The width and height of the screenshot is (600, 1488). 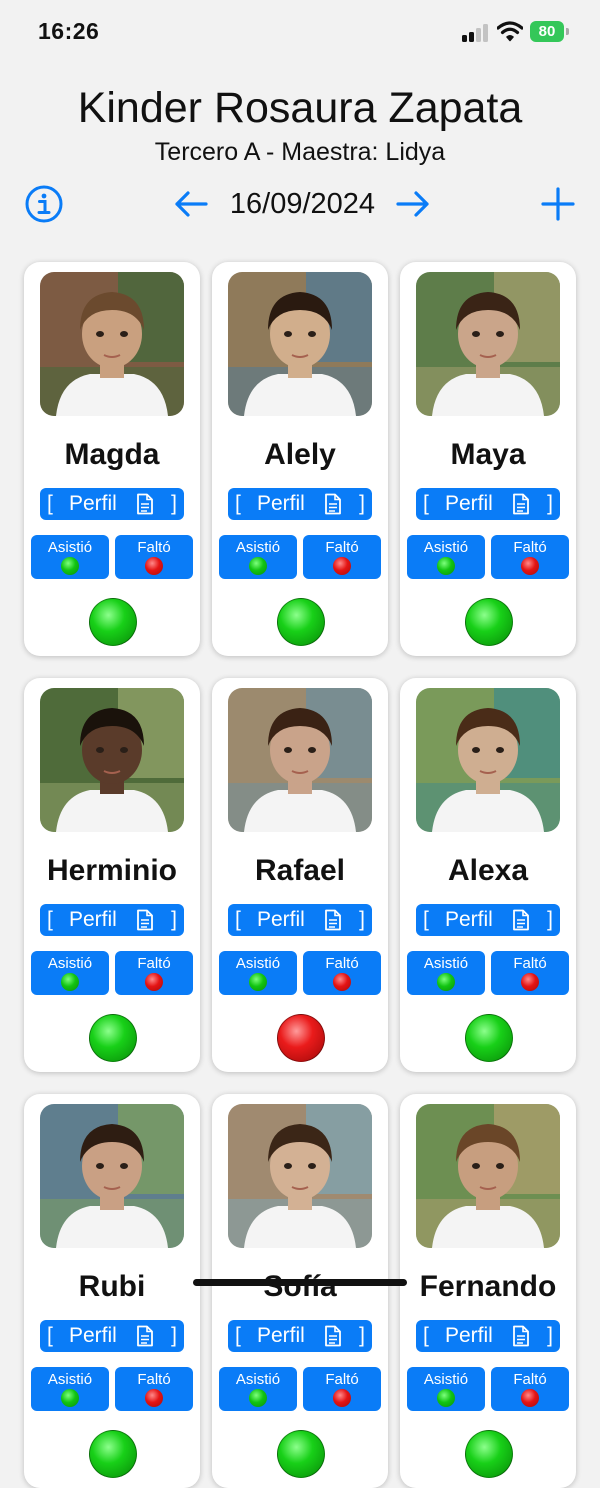 I want to click on info-button, so click(x=44, y=204).